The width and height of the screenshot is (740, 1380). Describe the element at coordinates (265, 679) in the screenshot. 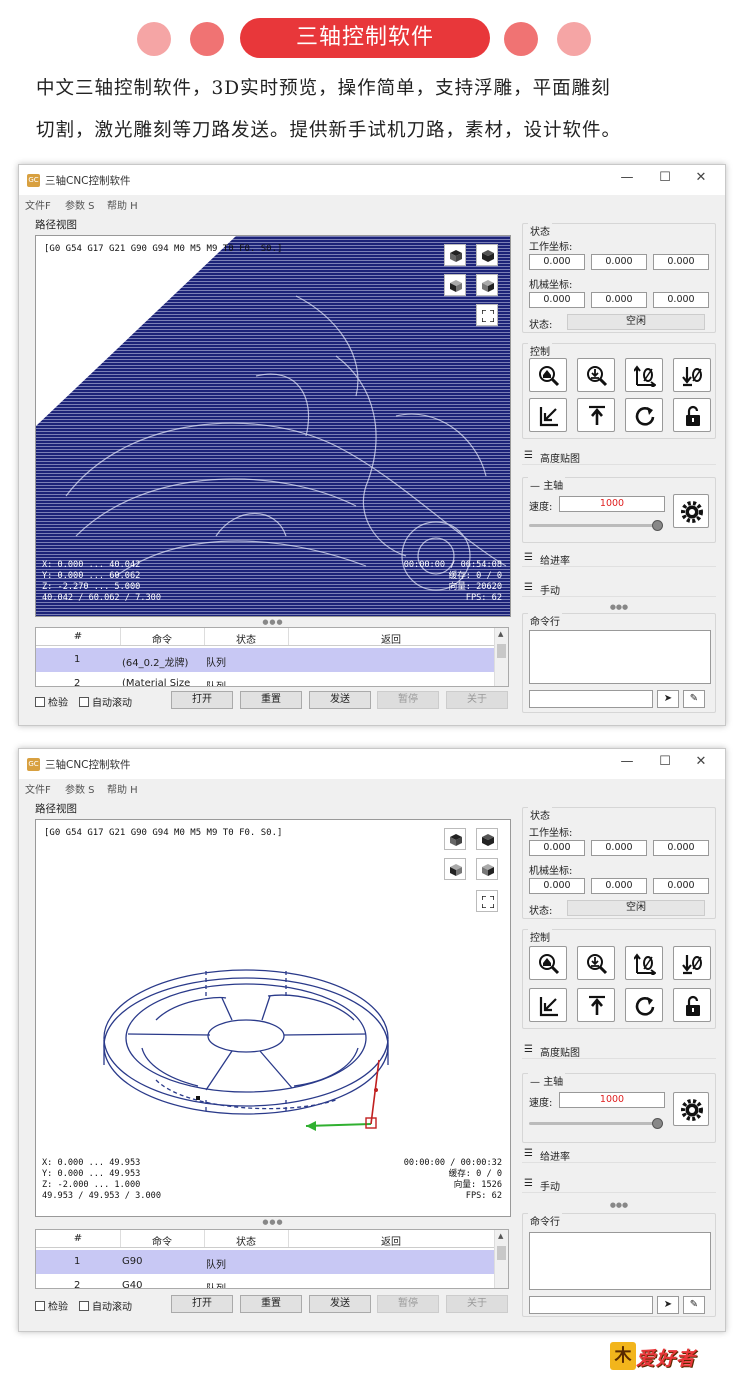

I see `table-row: 2 (Material Size 队列` at that location.